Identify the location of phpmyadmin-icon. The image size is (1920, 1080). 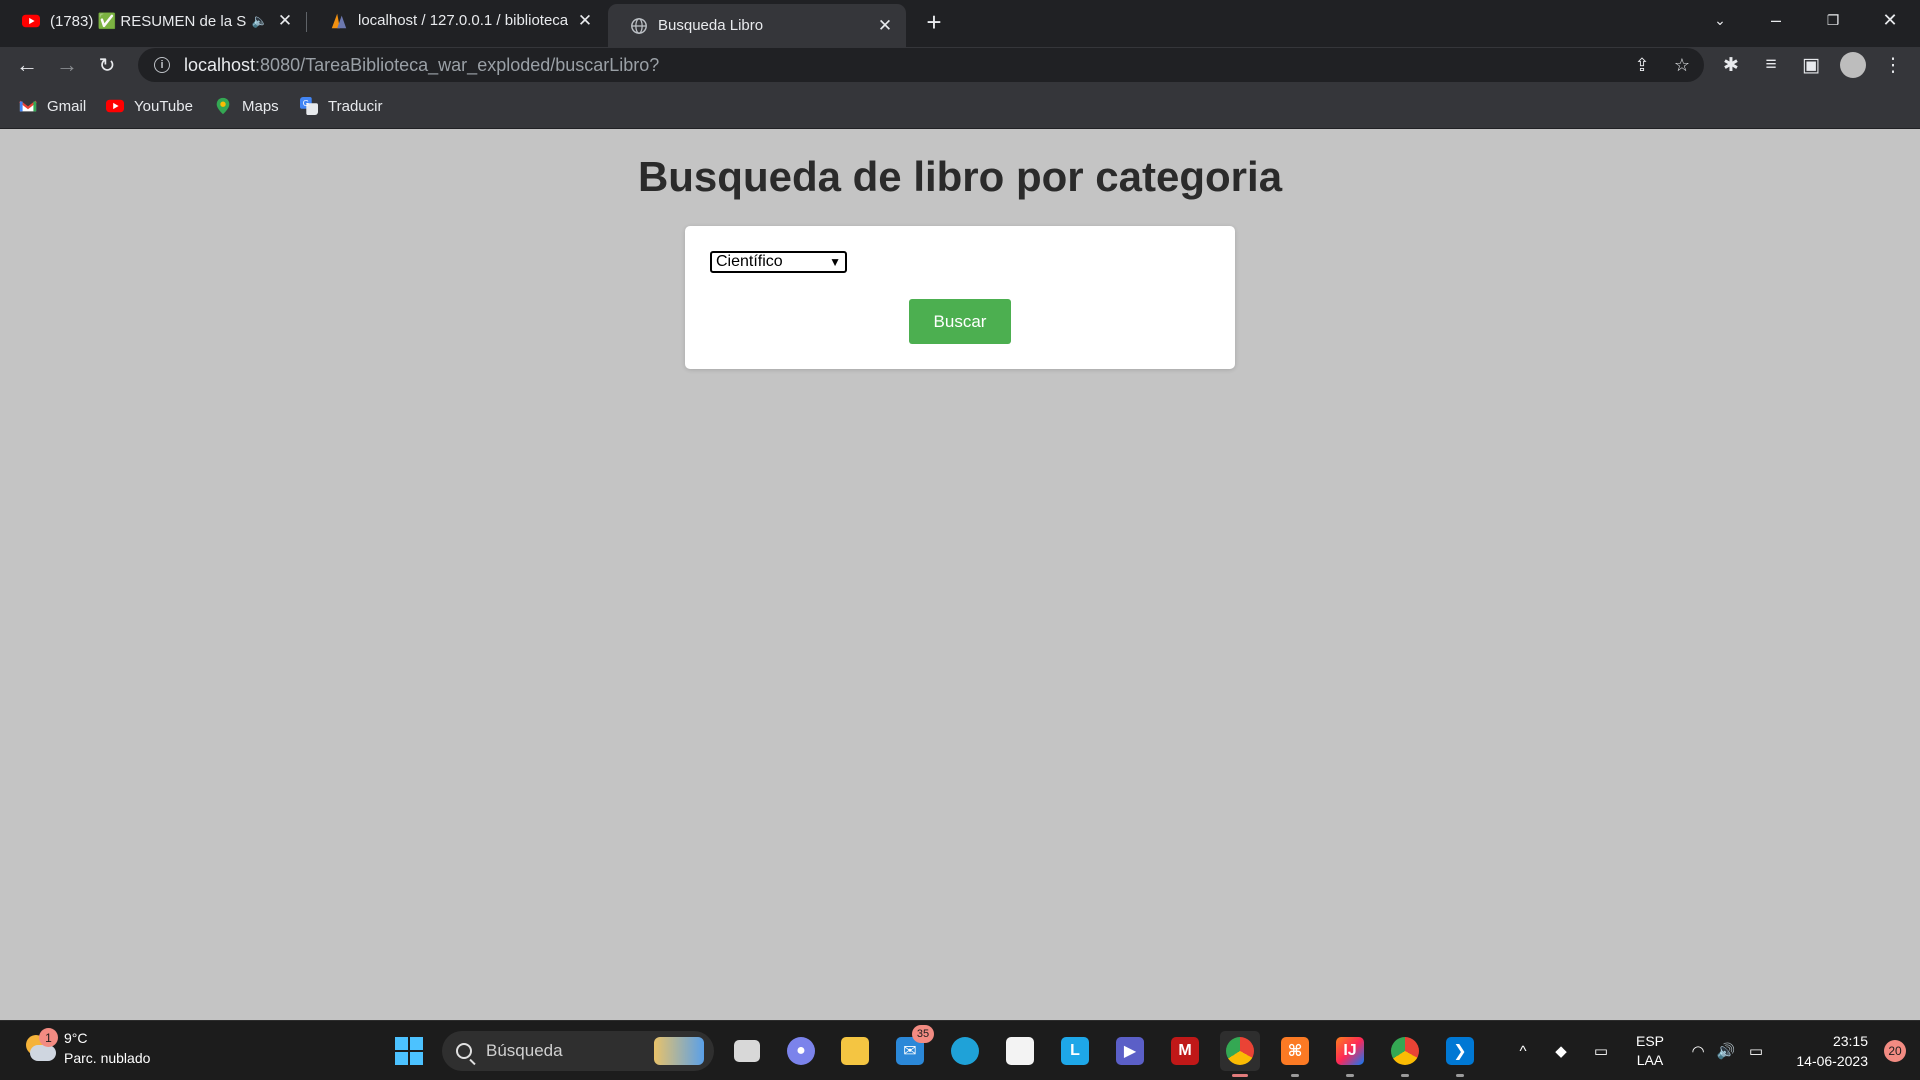
(339, 20).